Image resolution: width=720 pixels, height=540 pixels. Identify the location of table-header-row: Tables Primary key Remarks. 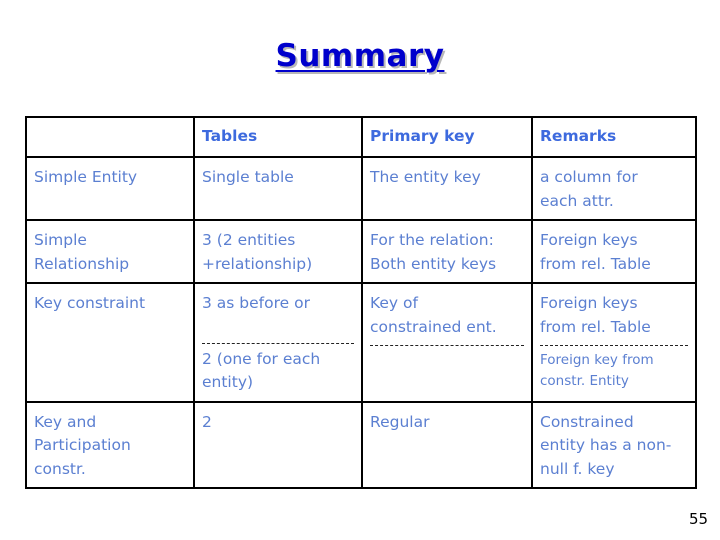
(361, 137).